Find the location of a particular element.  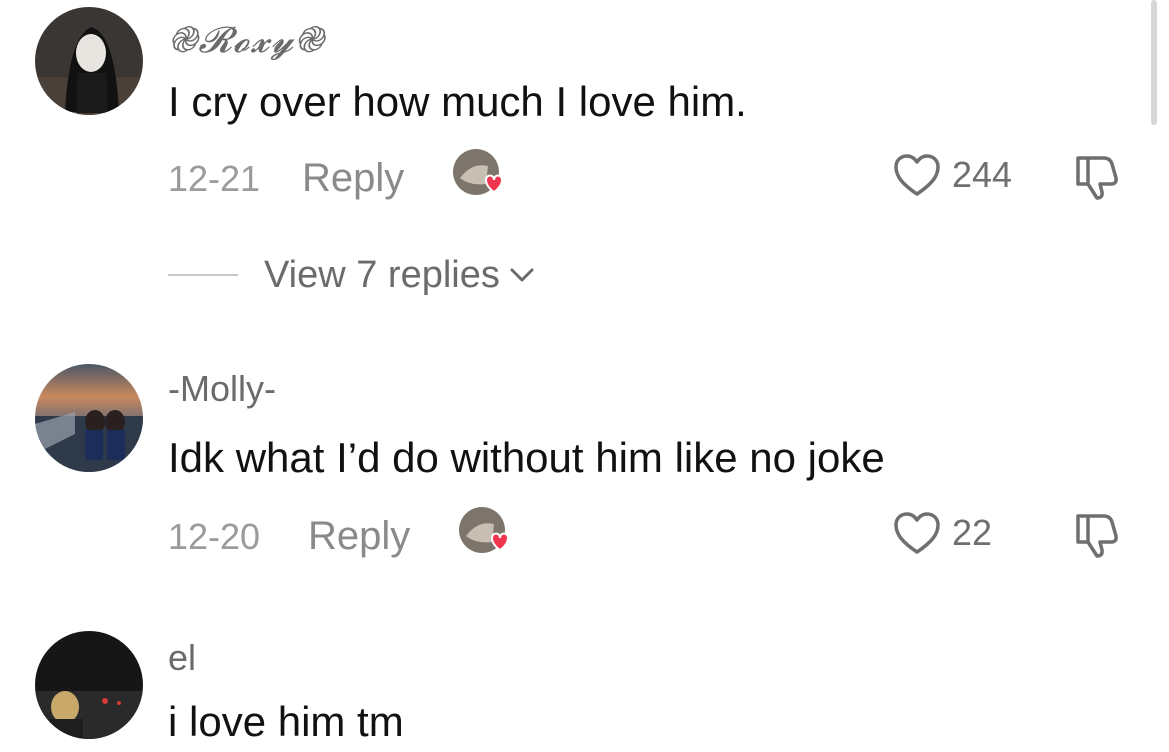

comment-text: i love him tm is located at coordinates (286, 721).